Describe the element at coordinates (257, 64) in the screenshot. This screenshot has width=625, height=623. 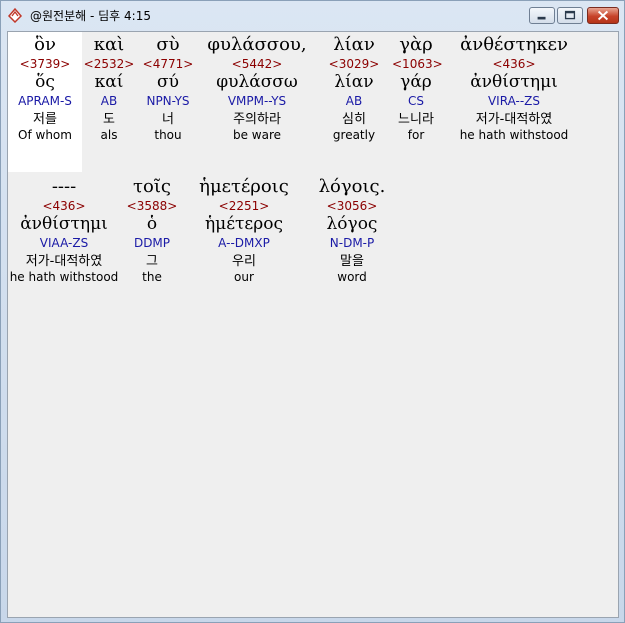
I see `strong-number: <5442>` at that location.